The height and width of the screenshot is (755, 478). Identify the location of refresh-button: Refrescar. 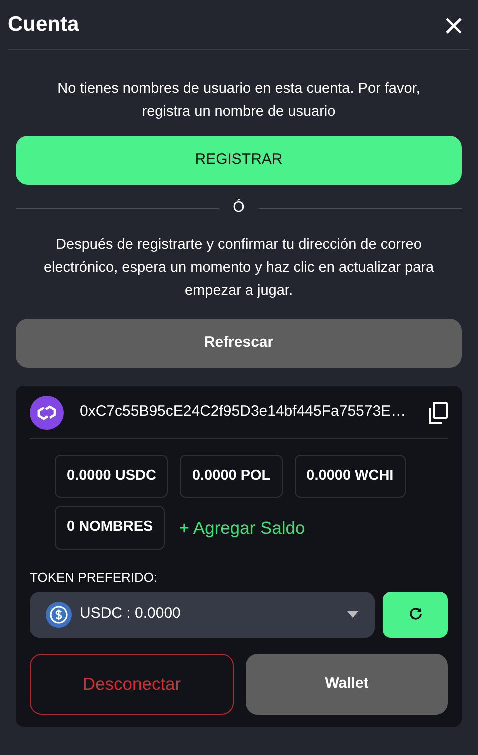
(239, 343).